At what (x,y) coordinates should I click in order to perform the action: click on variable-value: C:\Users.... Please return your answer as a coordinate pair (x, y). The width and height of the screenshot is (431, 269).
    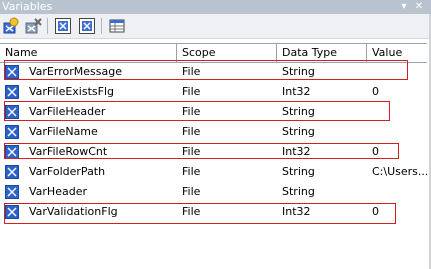
    Looking at the image, I should click on (397, 172).